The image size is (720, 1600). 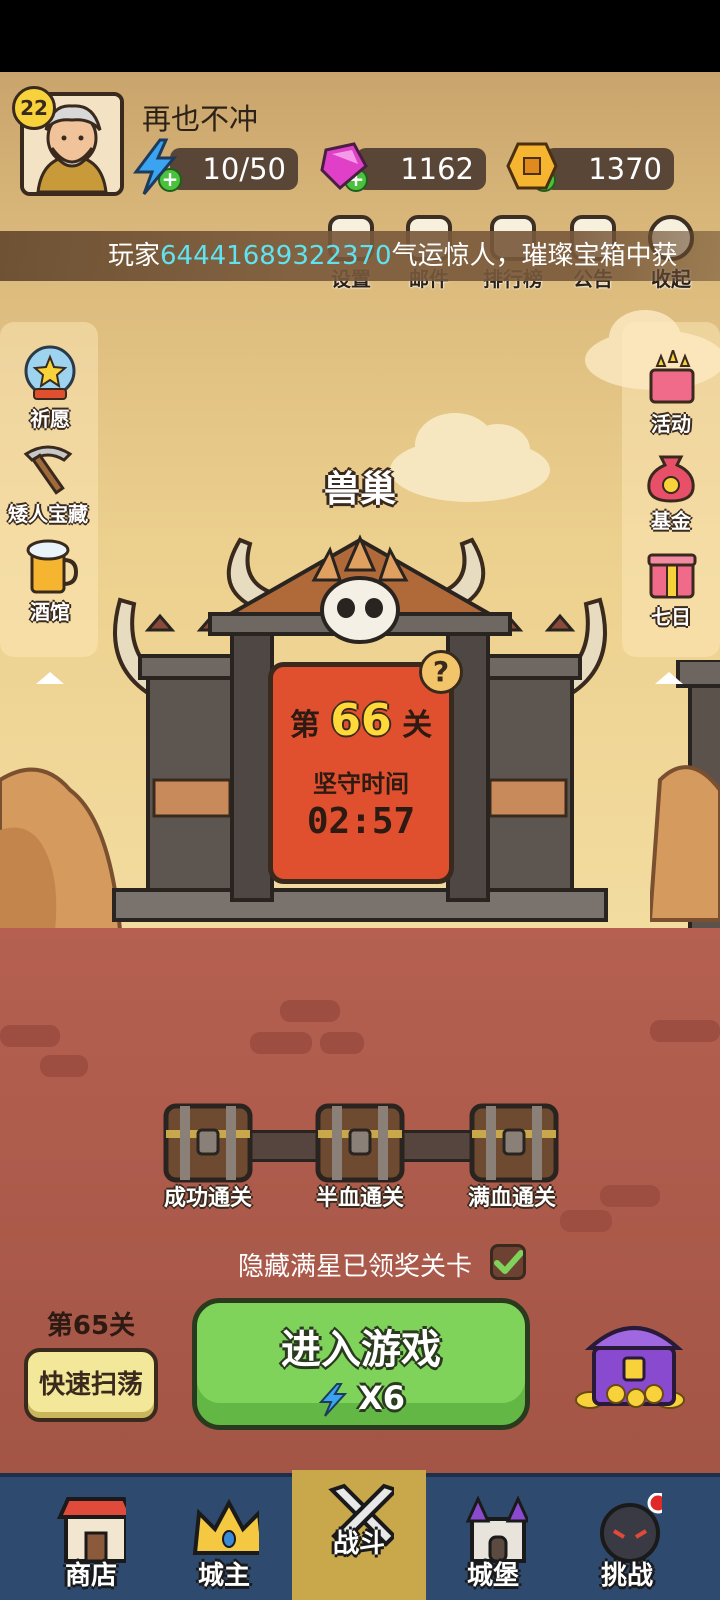 I want to click on level-sign-board: 第 66 关 坚守时间 02:57, so click(x=361, y=773).